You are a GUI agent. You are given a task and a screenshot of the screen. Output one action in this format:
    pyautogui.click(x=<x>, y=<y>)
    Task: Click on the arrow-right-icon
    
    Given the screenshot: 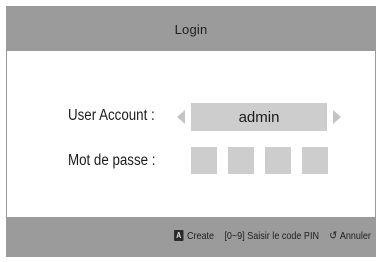 What is the action you would take?
    pyautogui.click(x=337, y=117)
    